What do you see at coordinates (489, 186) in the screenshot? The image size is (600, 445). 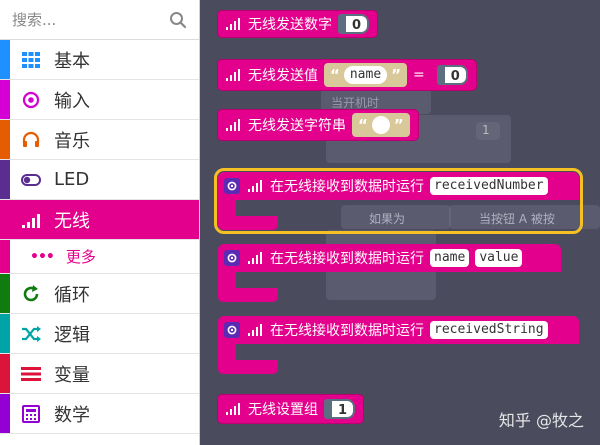 I see `param-received-number: receivedNumber` at bounding box center [489, 186].